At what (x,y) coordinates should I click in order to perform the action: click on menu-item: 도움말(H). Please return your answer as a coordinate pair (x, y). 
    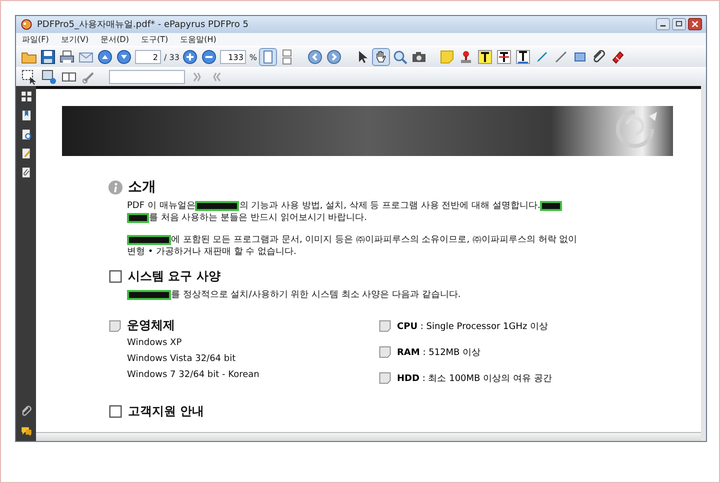
    Looking at the image, I should click on (198, 39).